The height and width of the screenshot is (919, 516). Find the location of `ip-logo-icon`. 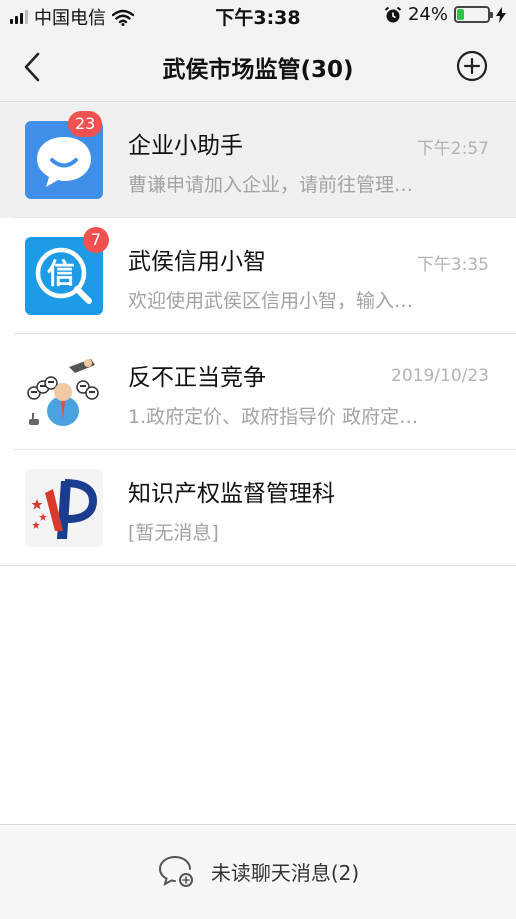

ip-logo-icon is located at coordinates (64, 508).